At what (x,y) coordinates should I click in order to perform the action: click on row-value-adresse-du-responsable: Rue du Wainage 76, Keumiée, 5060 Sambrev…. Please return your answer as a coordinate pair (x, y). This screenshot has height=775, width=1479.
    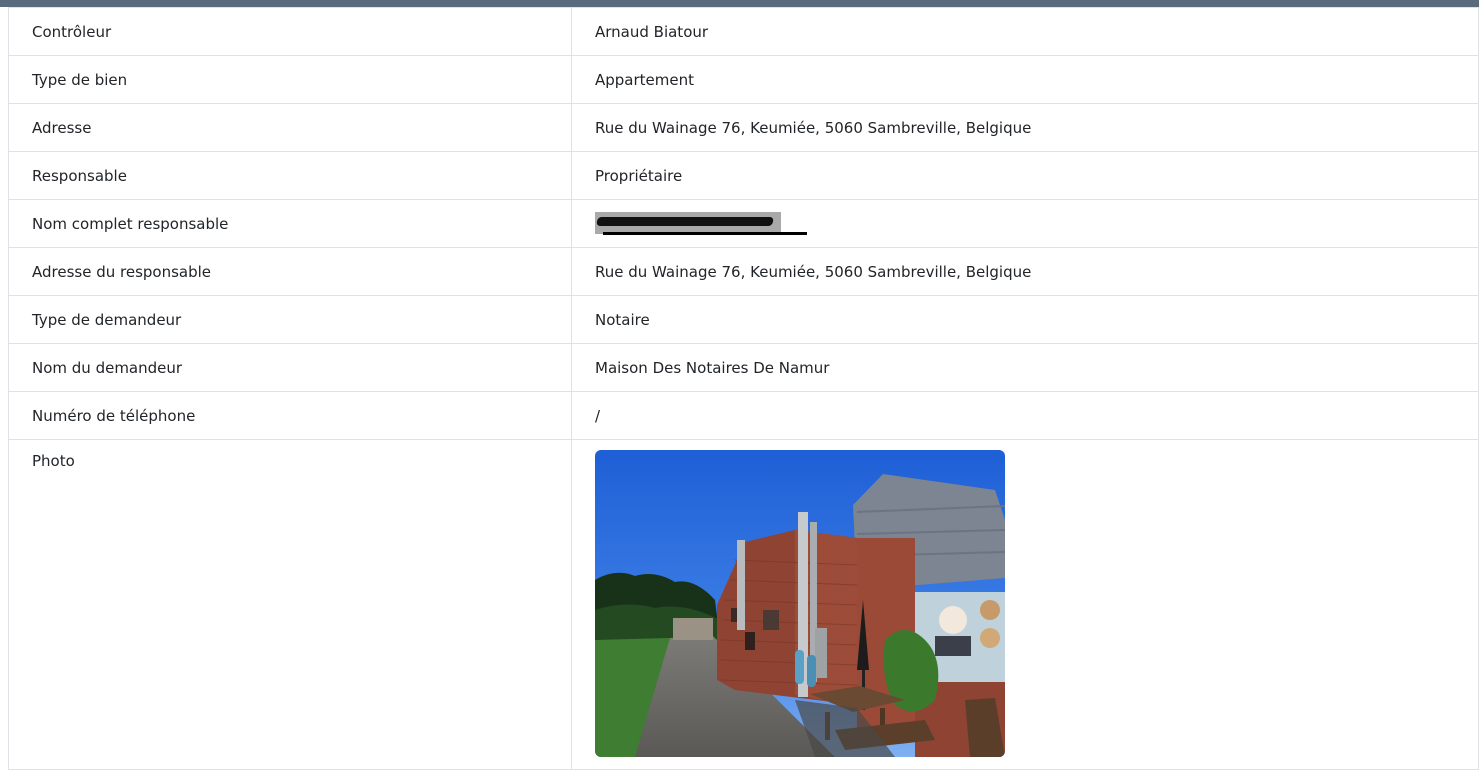
    Looking at the image, I should click on (1025, 271).